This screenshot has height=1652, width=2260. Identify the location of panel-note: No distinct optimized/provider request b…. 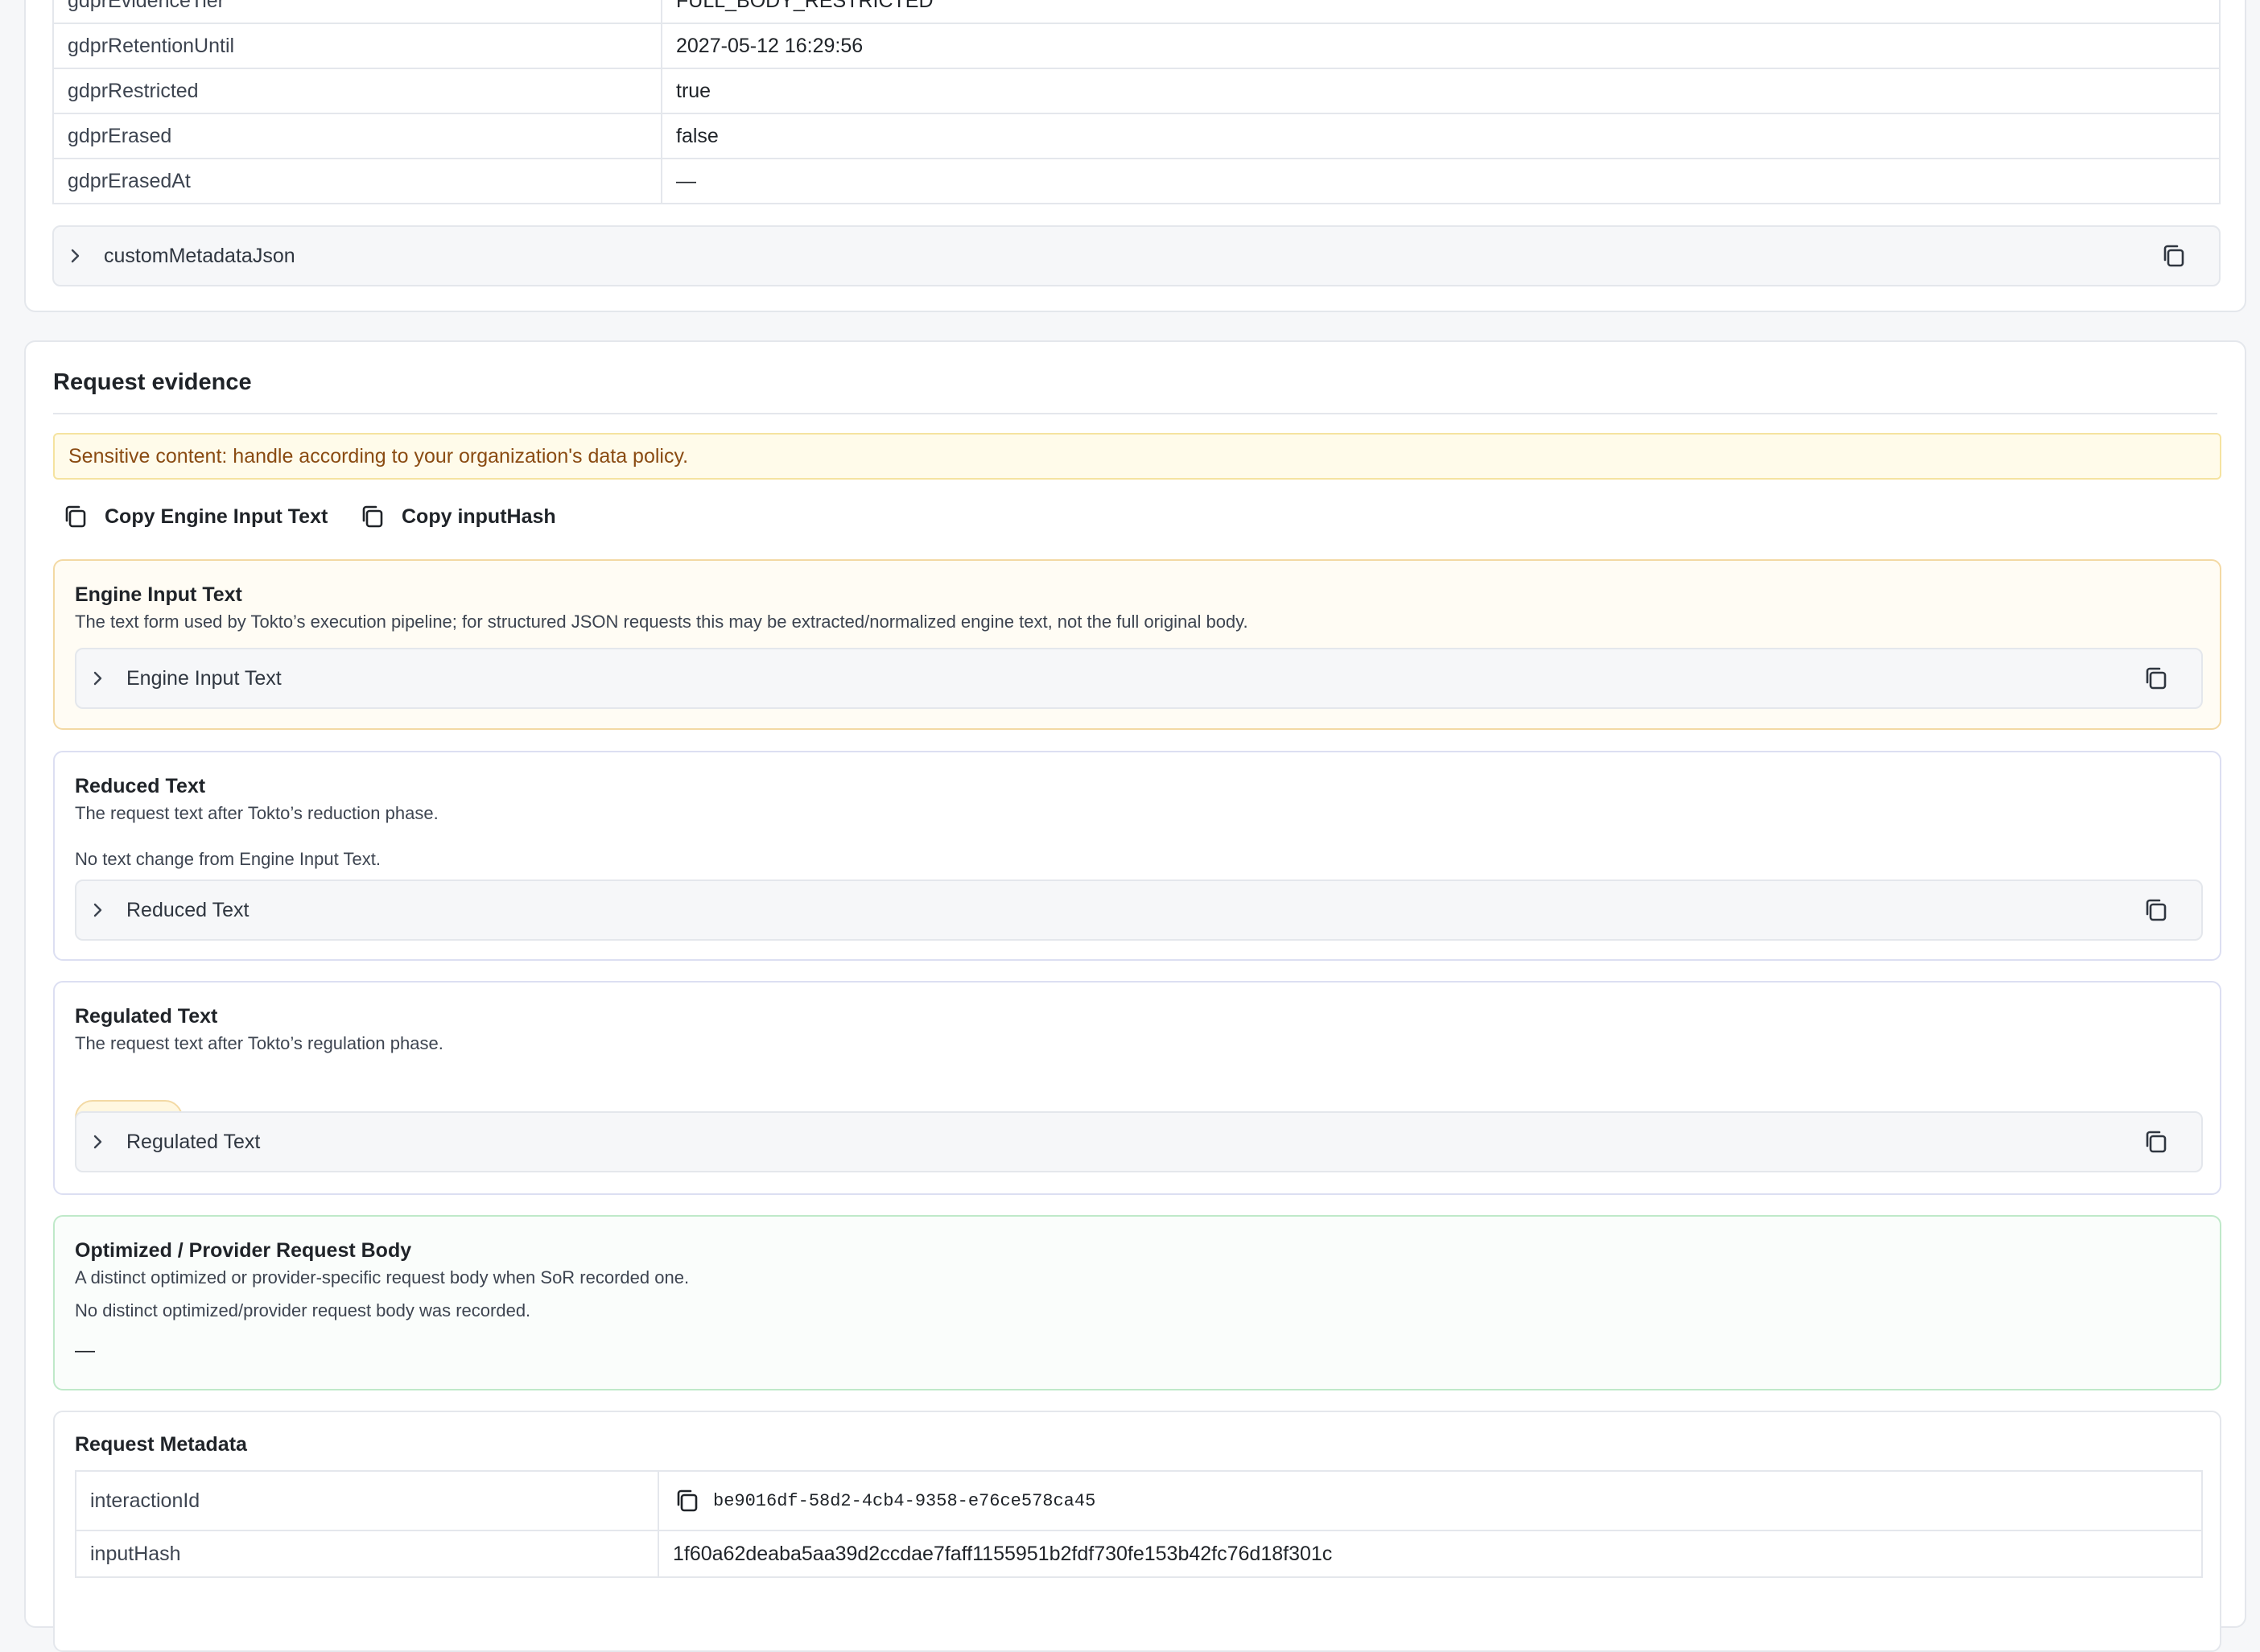
(303, 1310).